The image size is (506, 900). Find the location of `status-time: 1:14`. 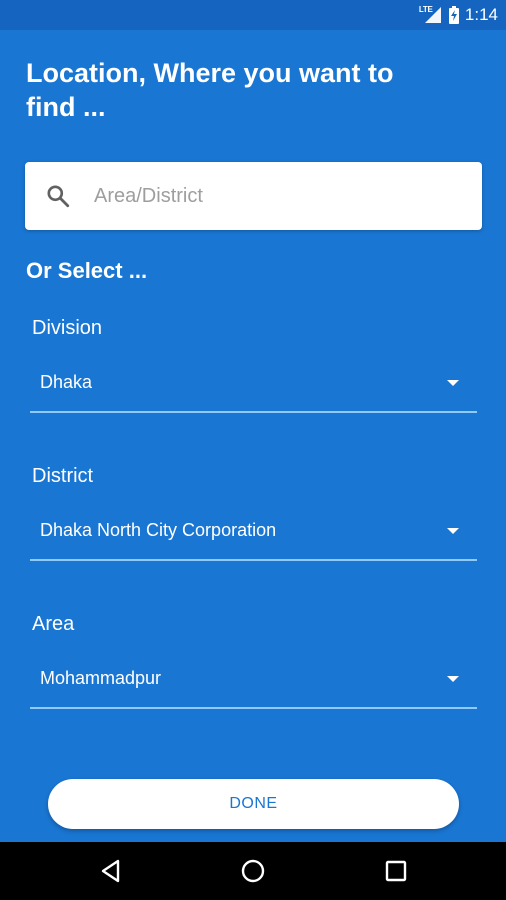

status-time: 1:14 is located at coordinates (481, 14).